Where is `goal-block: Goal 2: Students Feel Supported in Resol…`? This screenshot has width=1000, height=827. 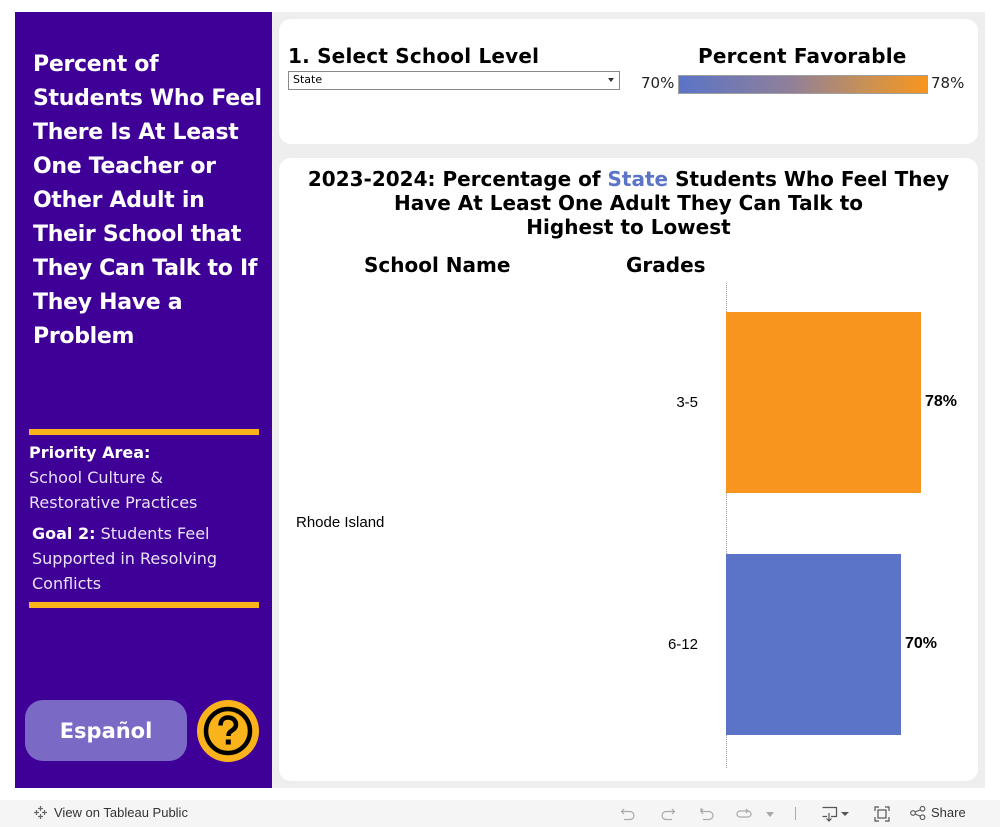
goal-block: Goal 2: Students Feel Supported in Resol… is located at coordinates (150, 558).